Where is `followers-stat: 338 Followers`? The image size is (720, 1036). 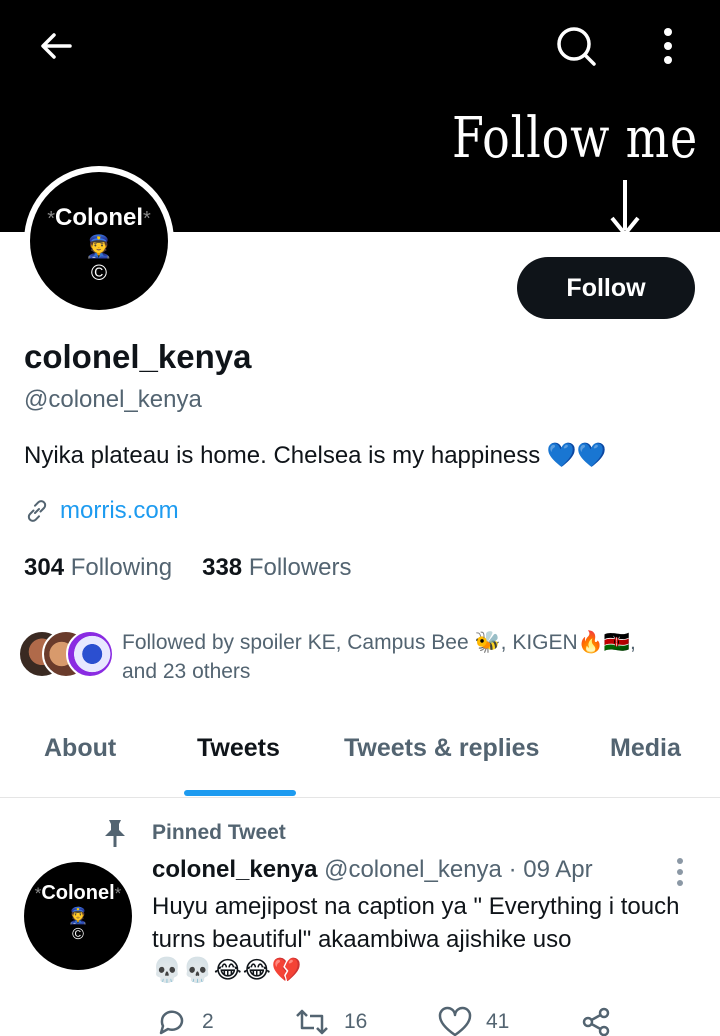 followers-stat: 338 Followers is located at coordinates (276, 568).